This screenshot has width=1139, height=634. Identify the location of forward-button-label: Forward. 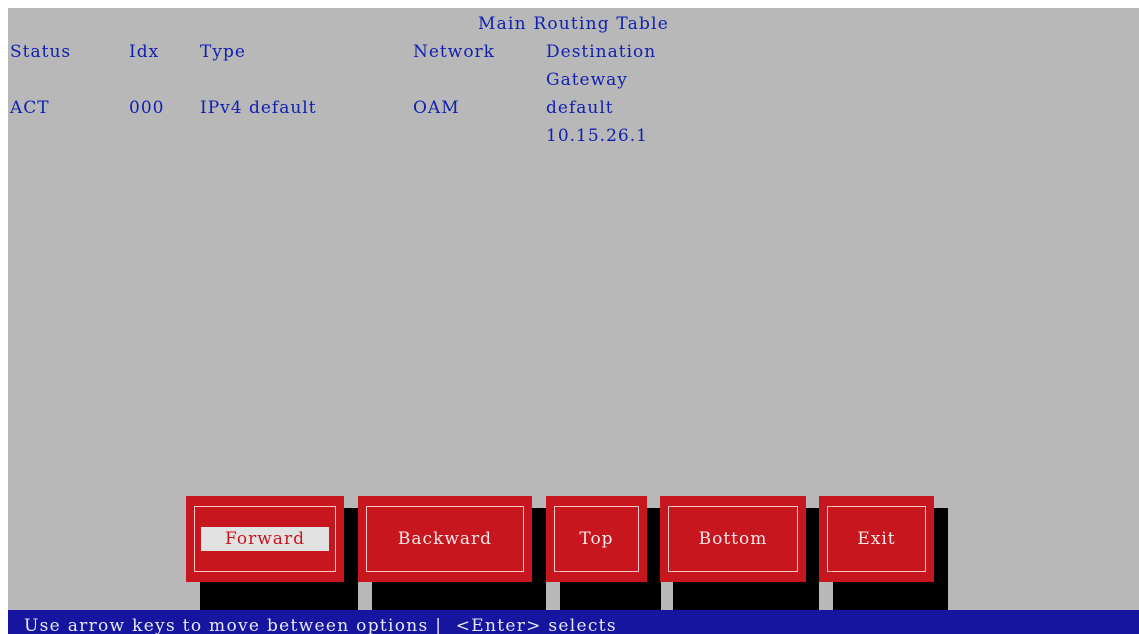
(265, 539).